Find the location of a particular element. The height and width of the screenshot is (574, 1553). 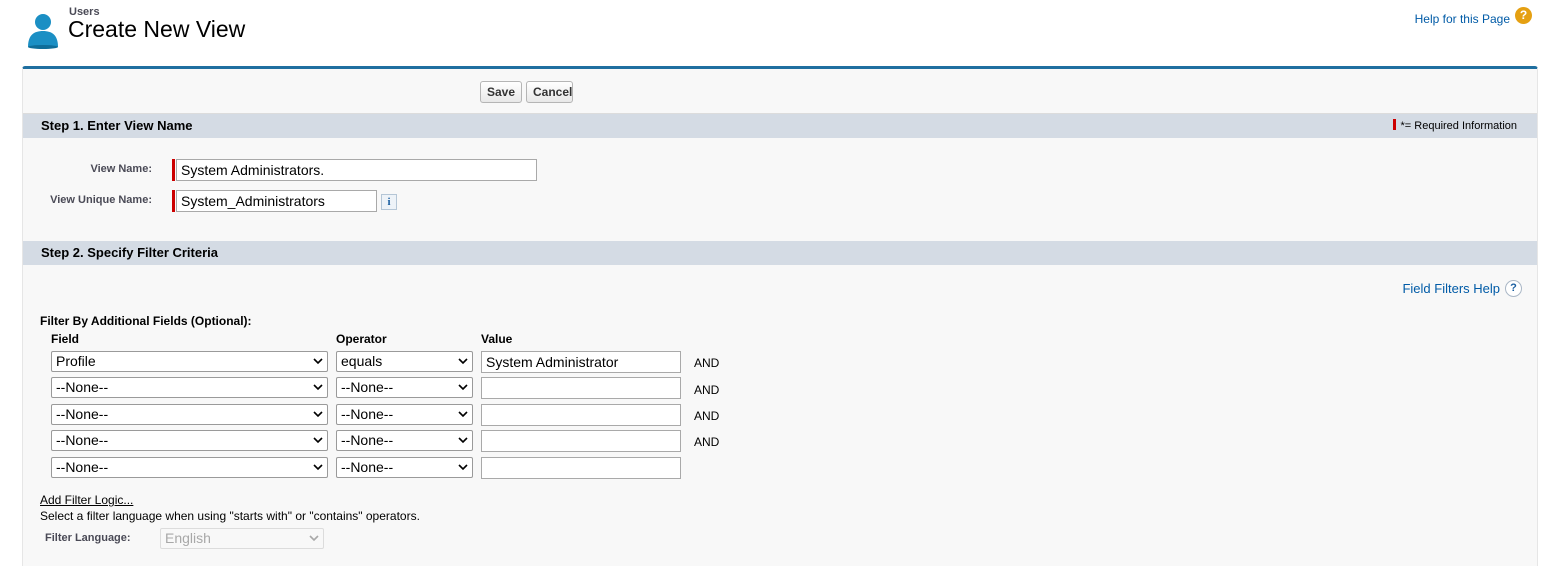

selected-language: English is located at coordinates (188, 538).